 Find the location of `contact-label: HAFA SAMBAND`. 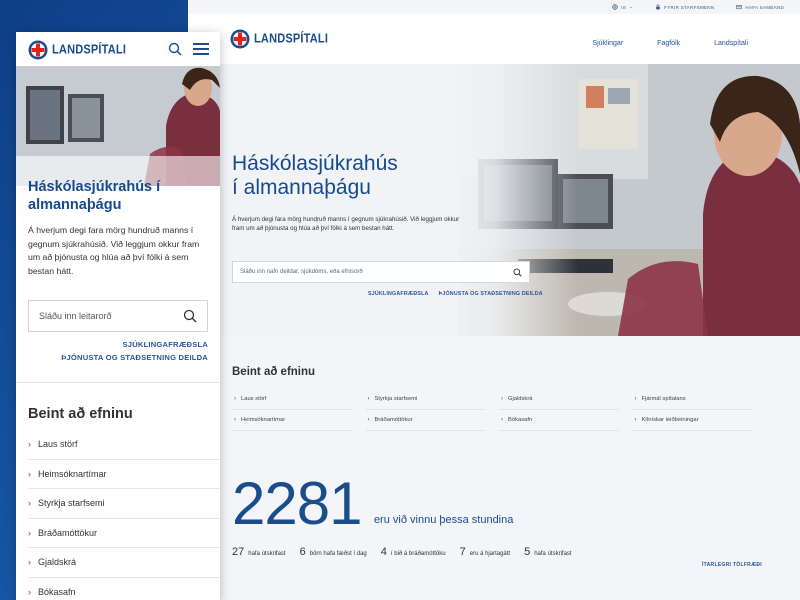

contact-label: HAFA SAMBAND is located at coordinates (764, 7).